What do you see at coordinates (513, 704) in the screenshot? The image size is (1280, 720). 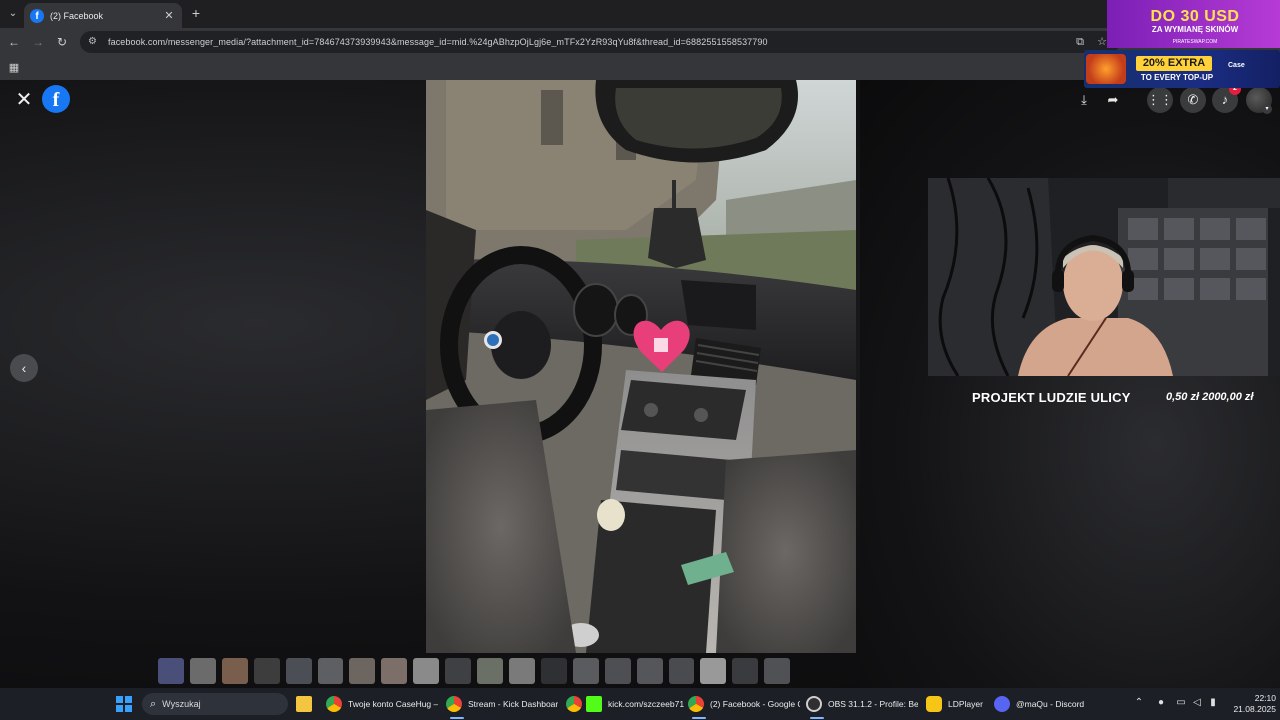 I see `taskbar-item-label: Stream - Kick Dashboar` at bounding box center [513, 704].